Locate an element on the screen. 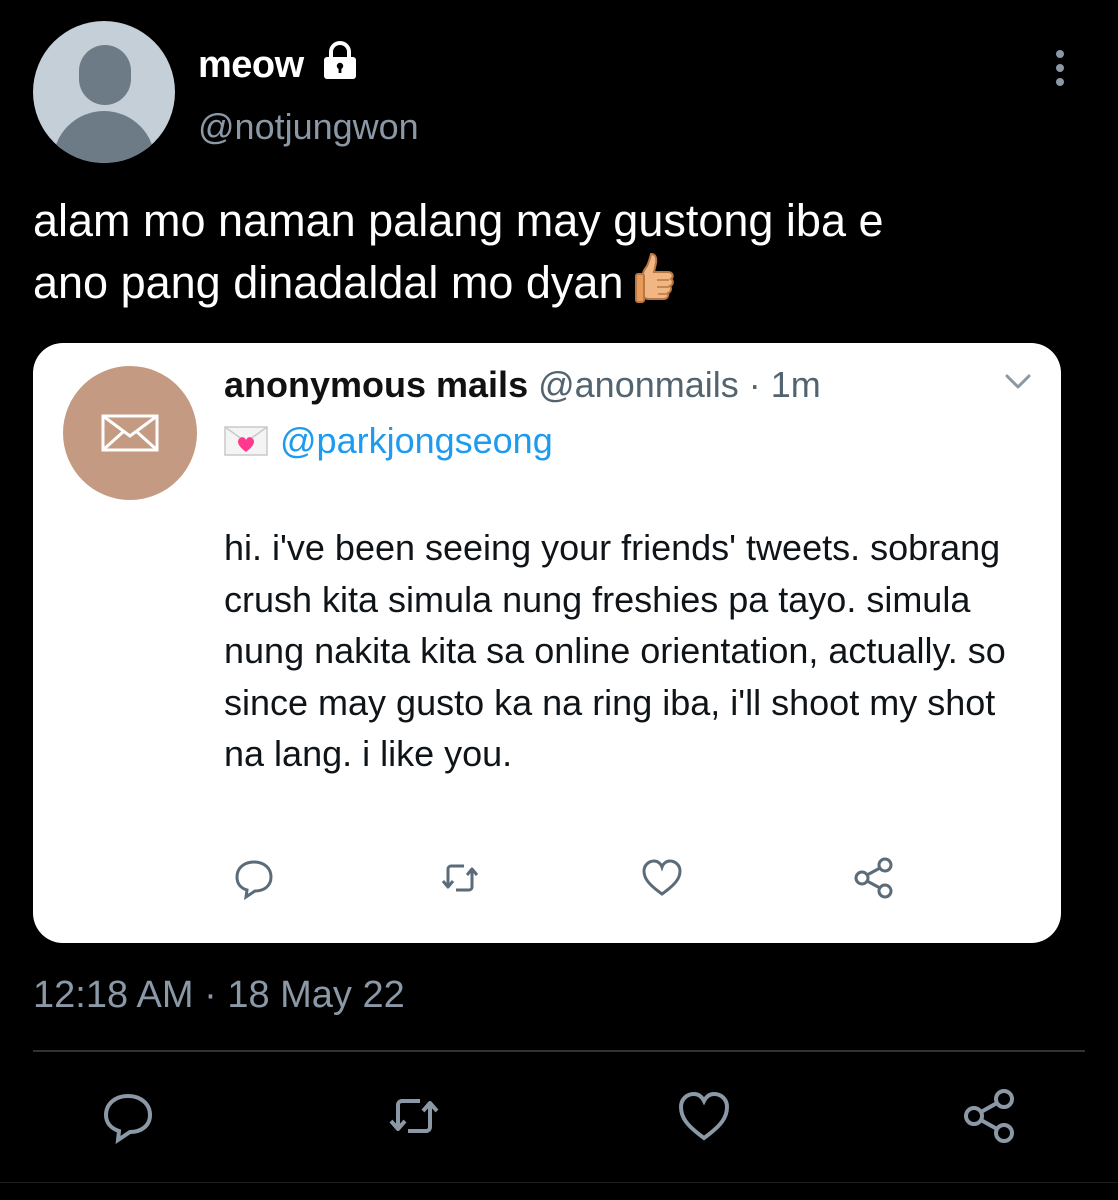  divider is located at coordinates (559, 1051).